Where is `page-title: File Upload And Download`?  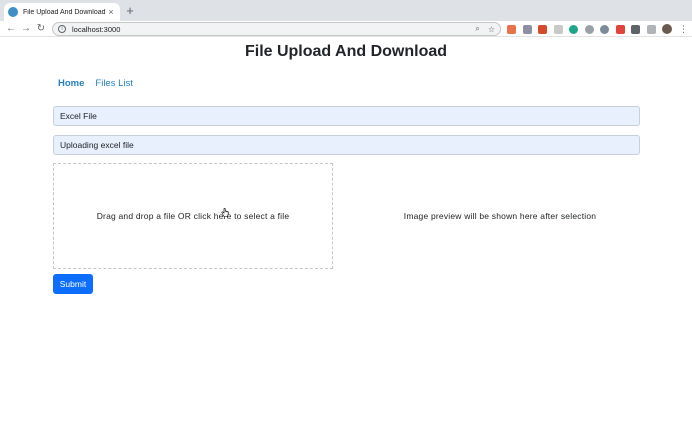 page-title: File Upload And Download is located at coordinates (346, 51).